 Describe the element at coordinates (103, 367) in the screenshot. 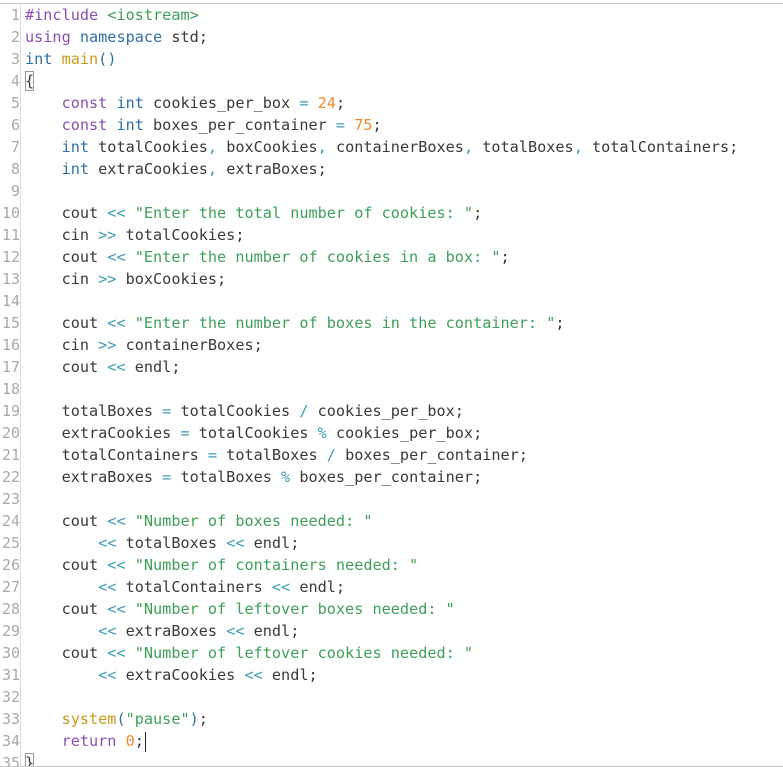

I see `line-code: cout << endl;` at that location.